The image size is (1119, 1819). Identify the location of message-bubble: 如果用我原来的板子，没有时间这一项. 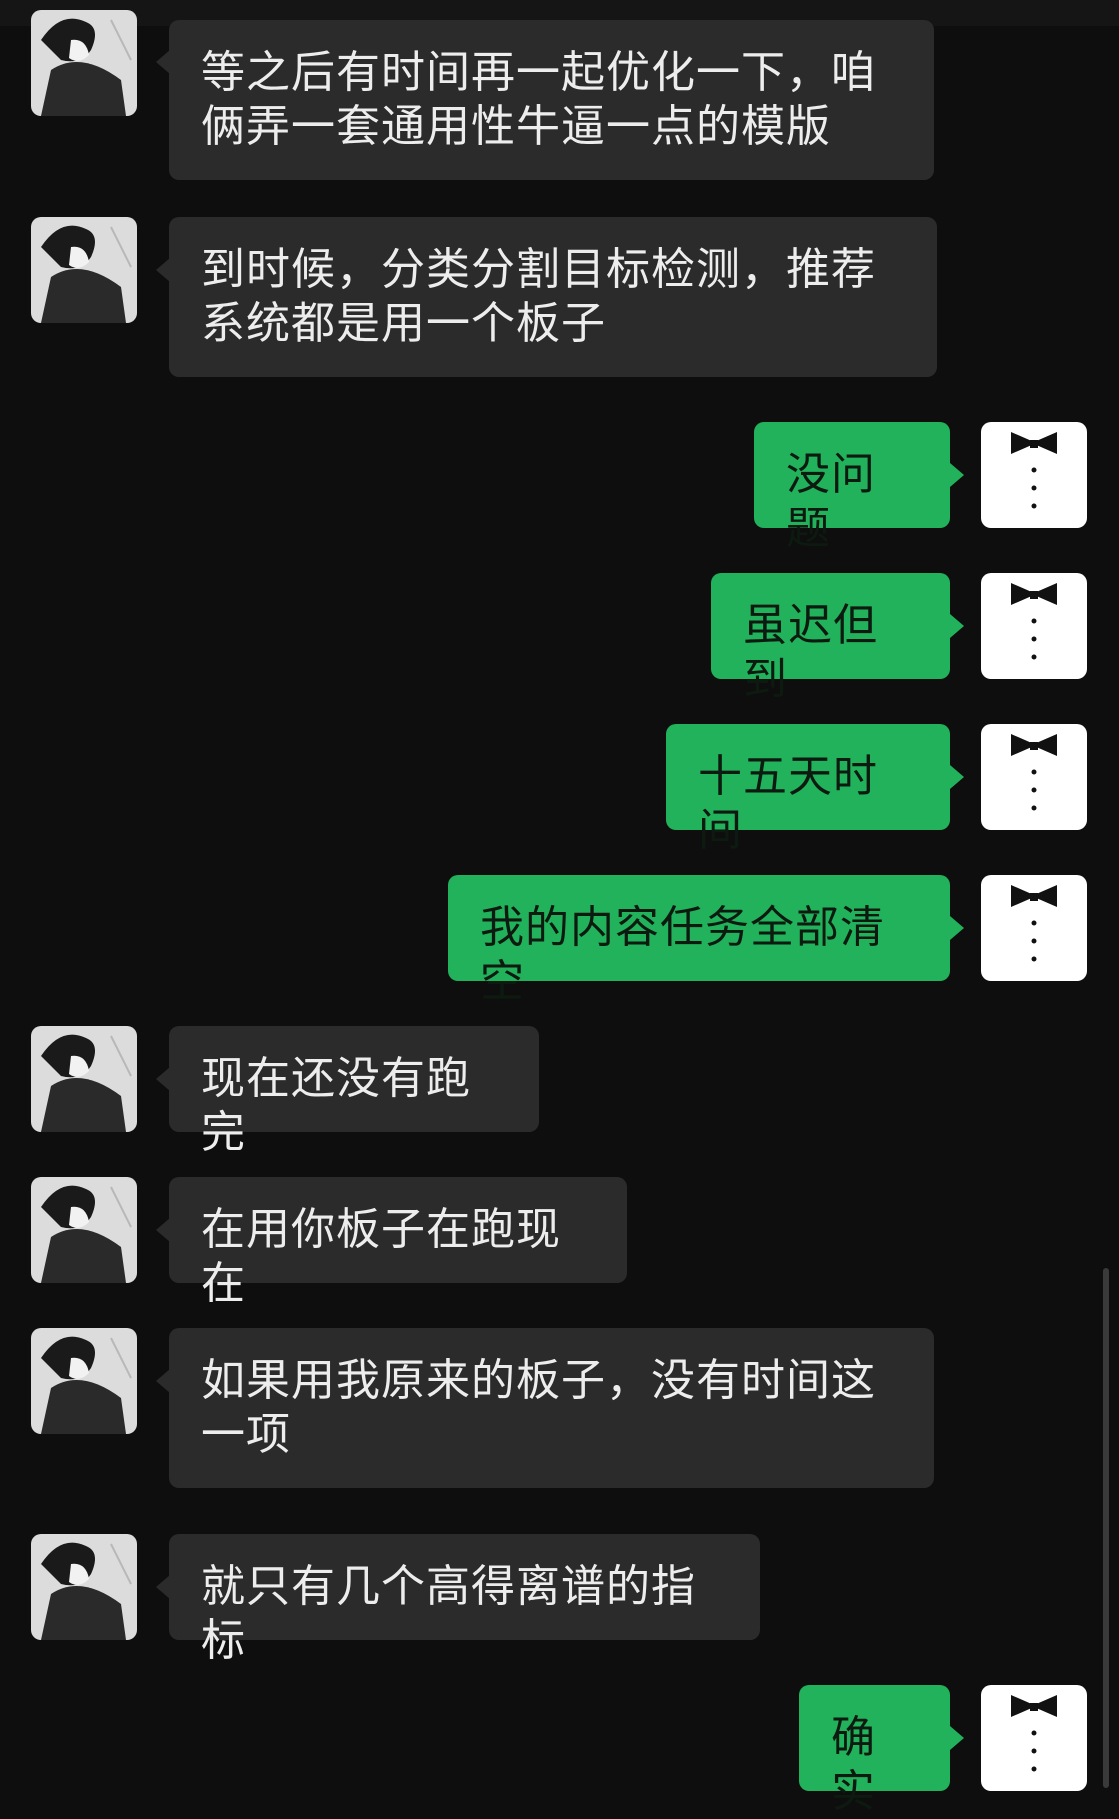
(551, 1408).